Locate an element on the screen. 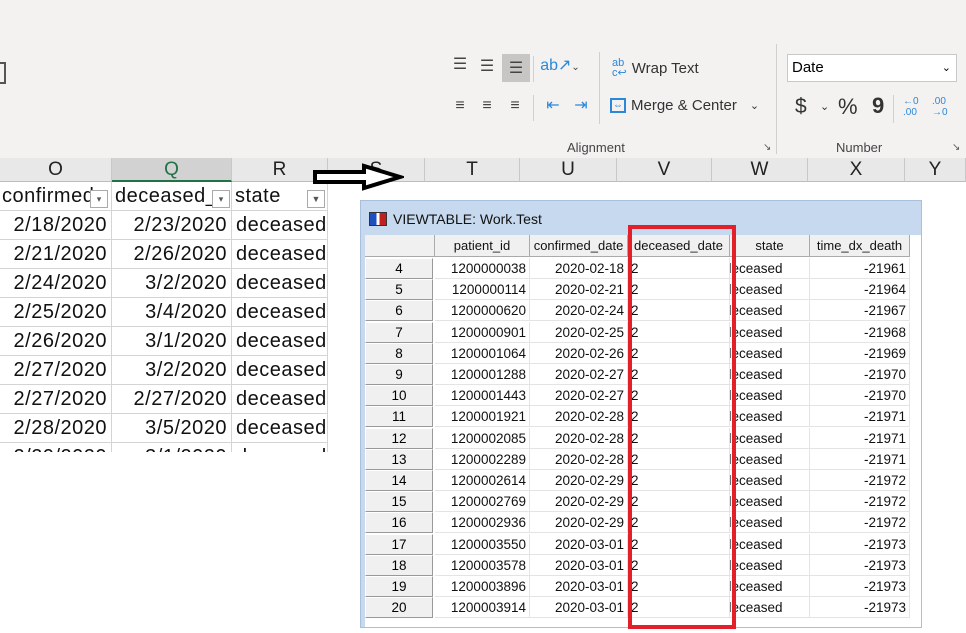 This screenshot has width=966, height=633. chevron-down-icon: ⌄ is located at coordinates (824, 106).